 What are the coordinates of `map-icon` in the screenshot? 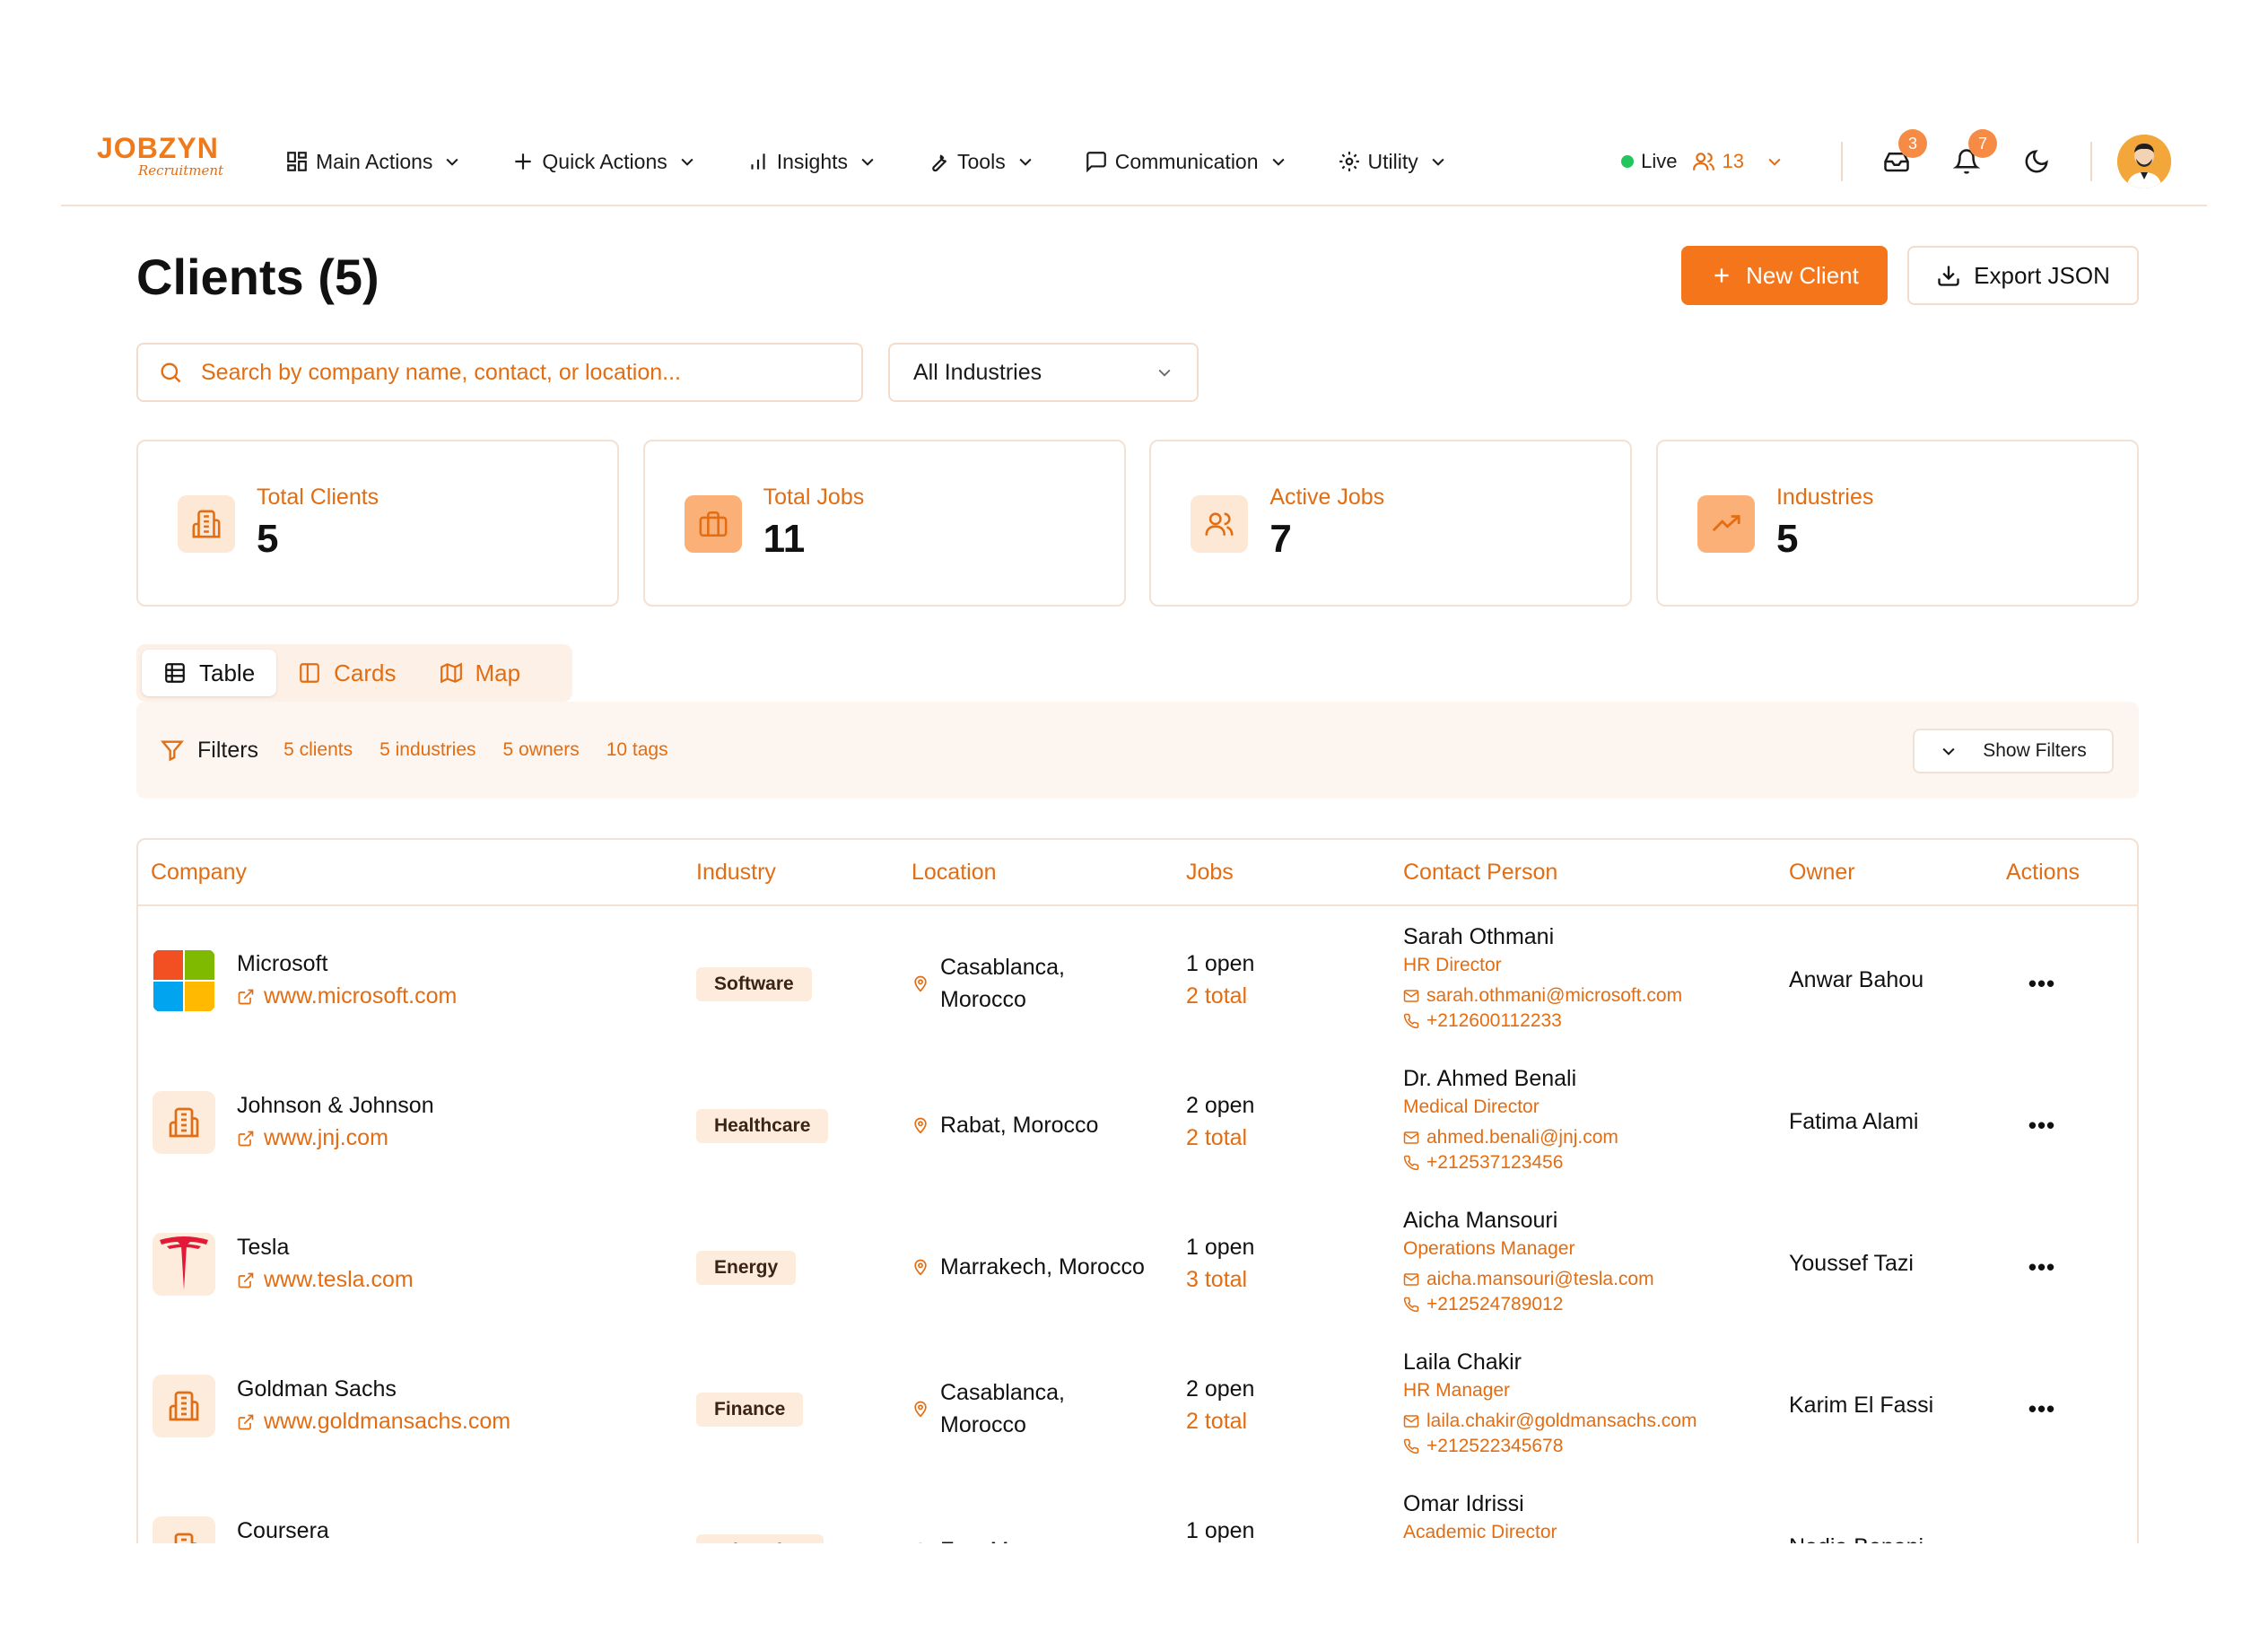 It's located at (451, 673).